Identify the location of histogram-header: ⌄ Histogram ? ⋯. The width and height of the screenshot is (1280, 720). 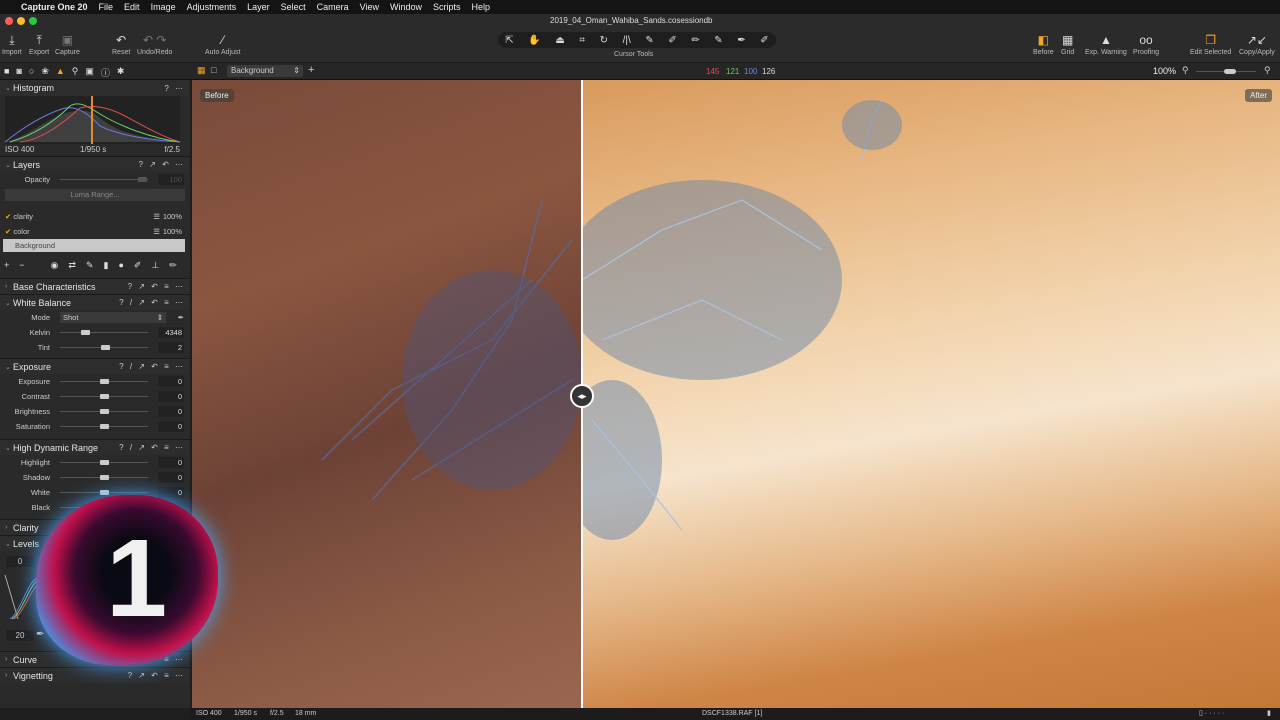
(95, 88).